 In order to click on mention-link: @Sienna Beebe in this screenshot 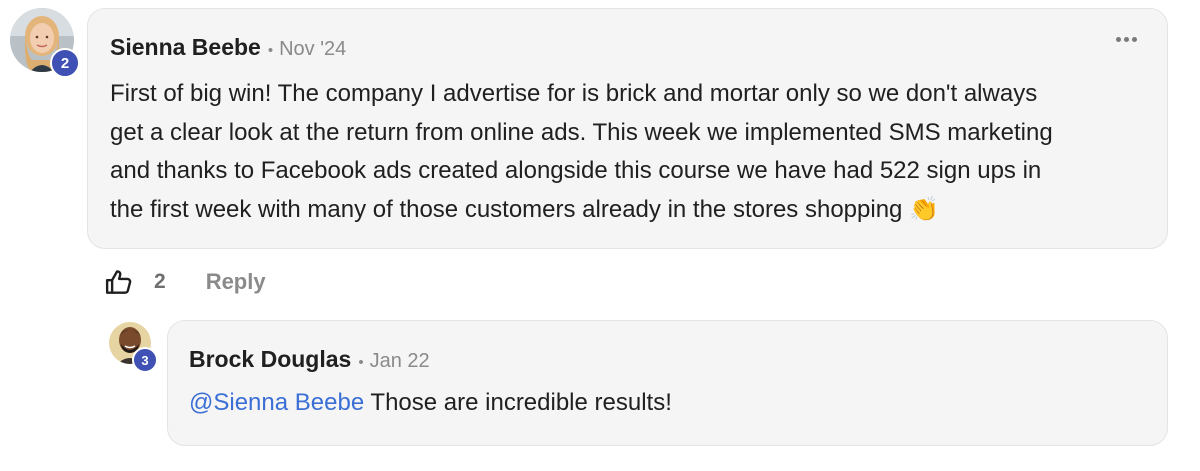, I will do `click(276, 402)`.